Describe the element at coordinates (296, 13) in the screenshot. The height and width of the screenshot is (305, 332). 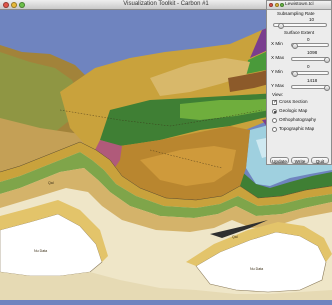
I see `subsampling-label: Subsampling Rate` at that location.